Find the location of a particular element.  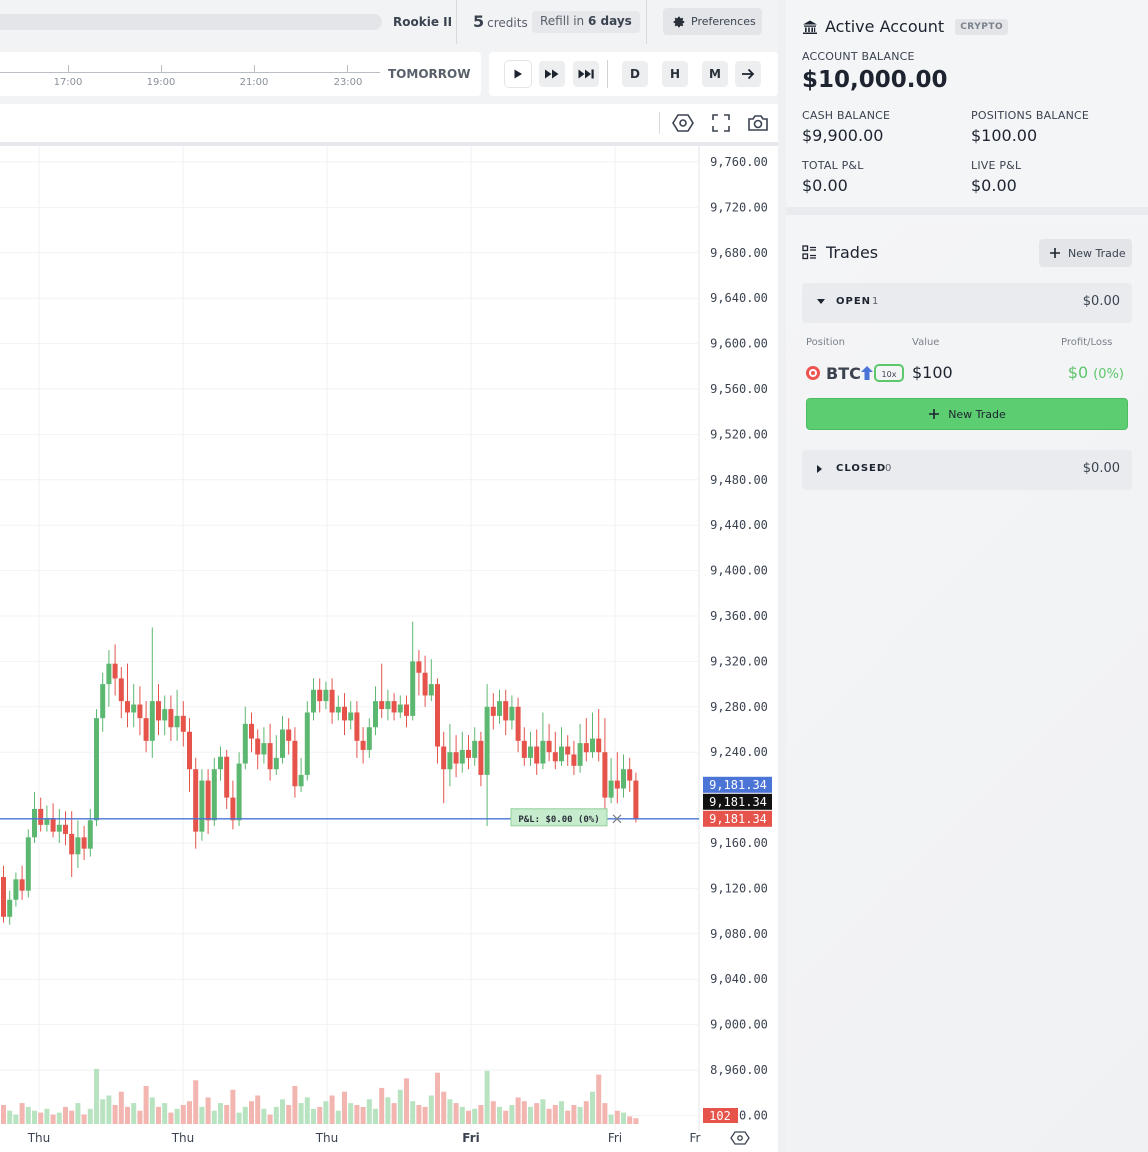

interval-minute-button: M is located at coordinates (715, 74).